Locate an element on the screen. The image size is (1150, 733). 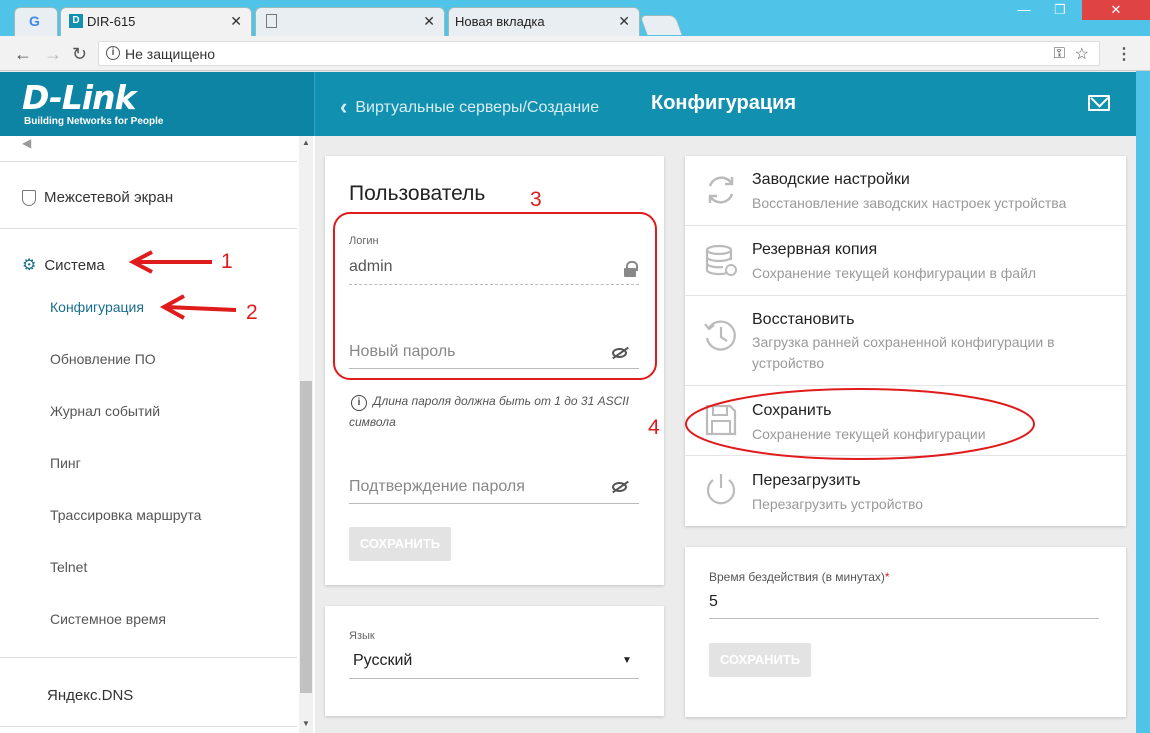
browser-tab-bar: G D DIR-615 ✕ ✕ Новая вкладка ✕ — ❐ ✕ is located at coordinates (575, 18).